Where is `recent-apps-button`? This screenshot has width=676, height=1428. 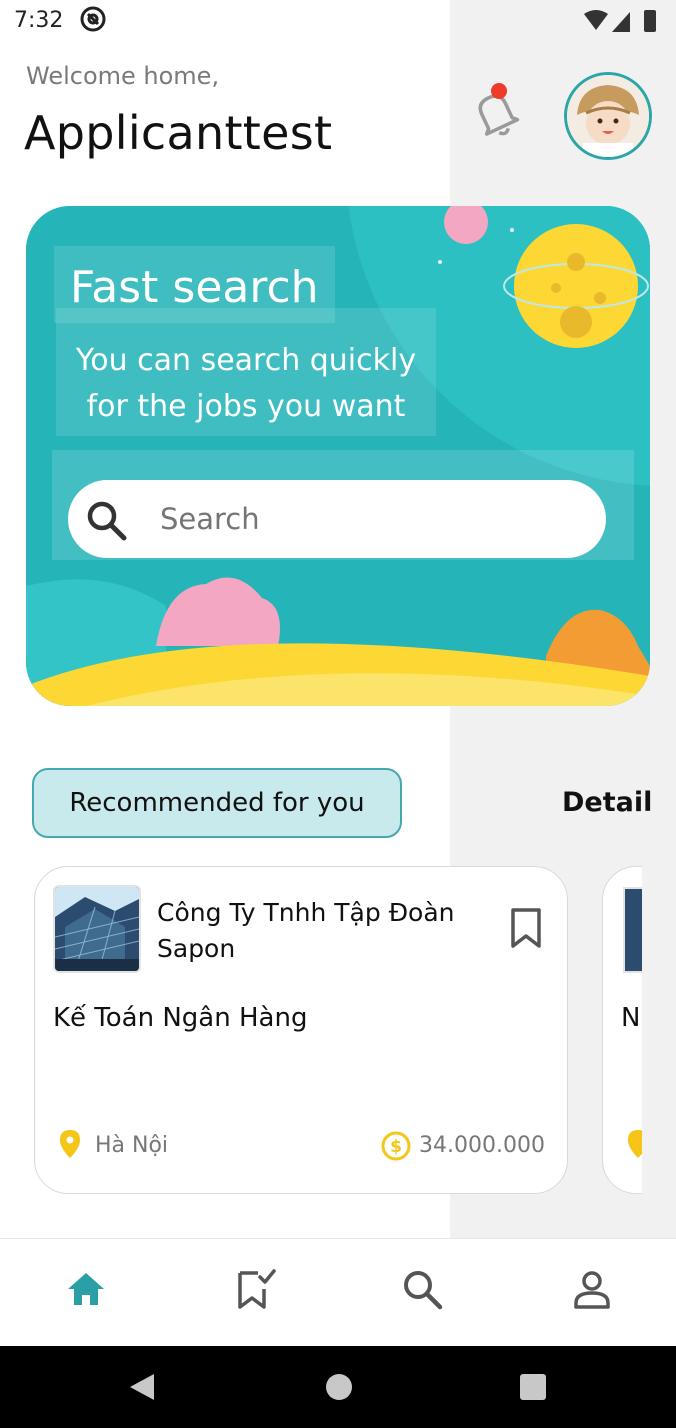 recent-apps-button is located at coordinates (533, 1387).